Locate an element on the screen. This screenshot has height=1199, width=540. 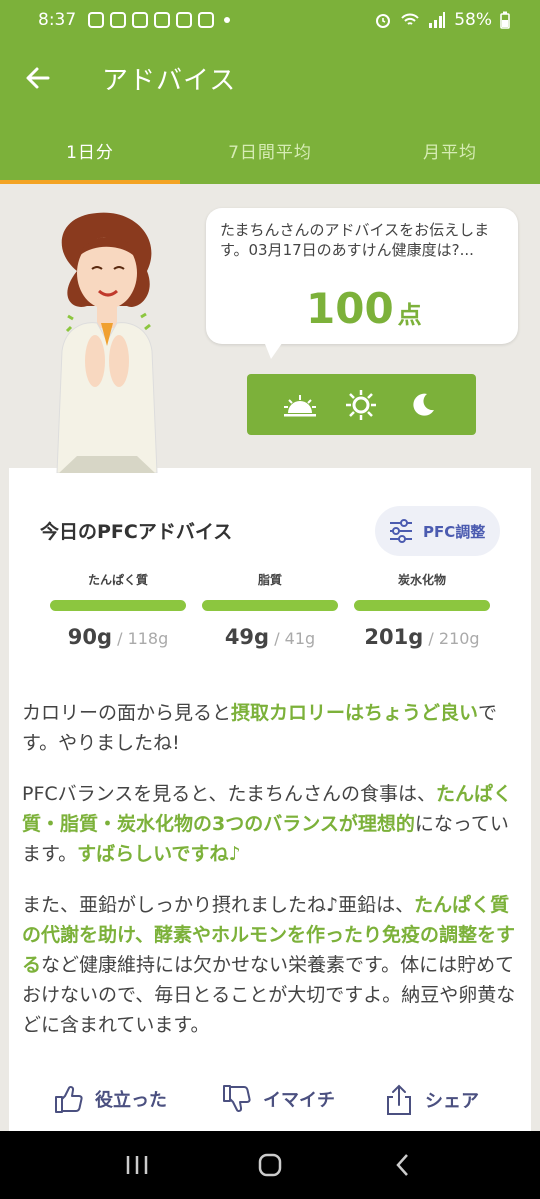
nutrient-amount: 90g / 118g is located at coordinates (118, 637).